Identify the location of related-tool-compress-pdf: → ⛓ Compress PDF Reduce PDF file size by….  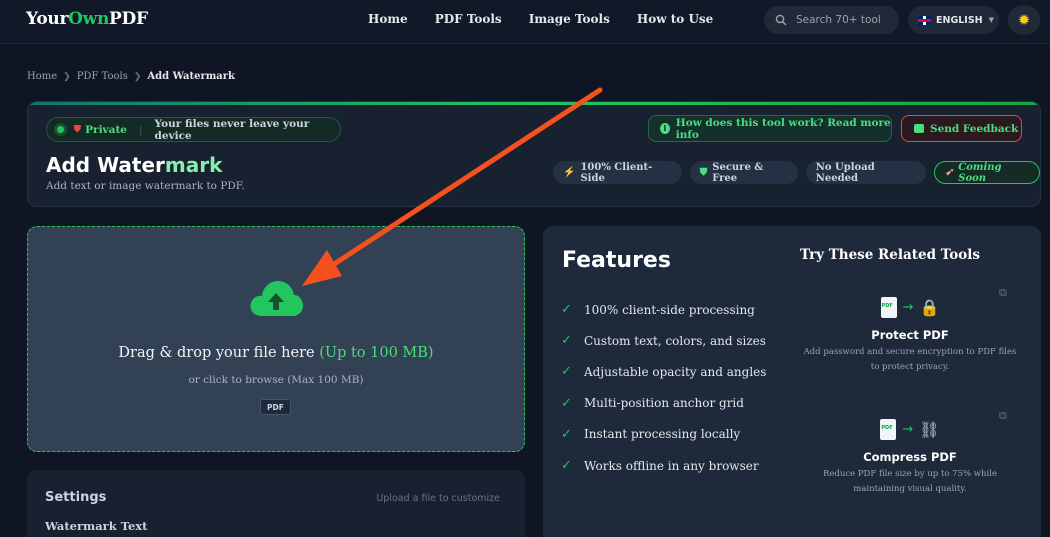
(910, 456).